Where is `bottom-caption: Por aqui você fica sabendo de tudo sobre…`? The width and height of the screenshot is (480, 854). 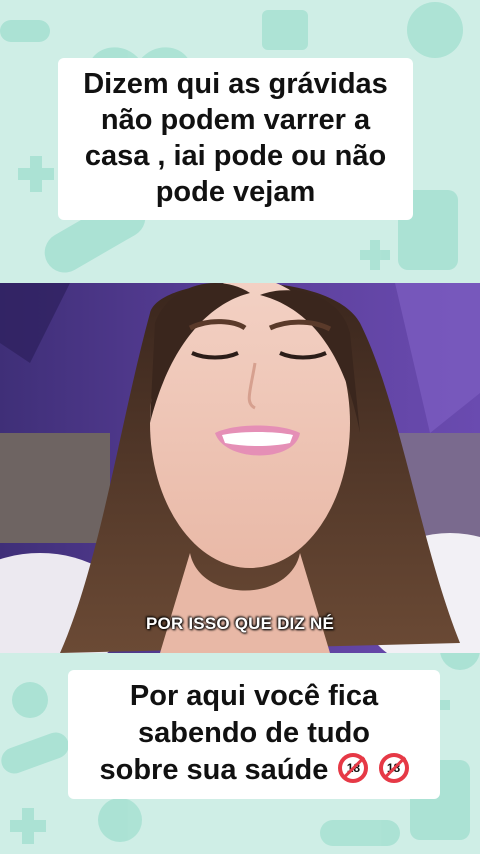 bottom-caption: Por aqui você fica sabendo de tudo sobre… is located at coordinates (254, 734).